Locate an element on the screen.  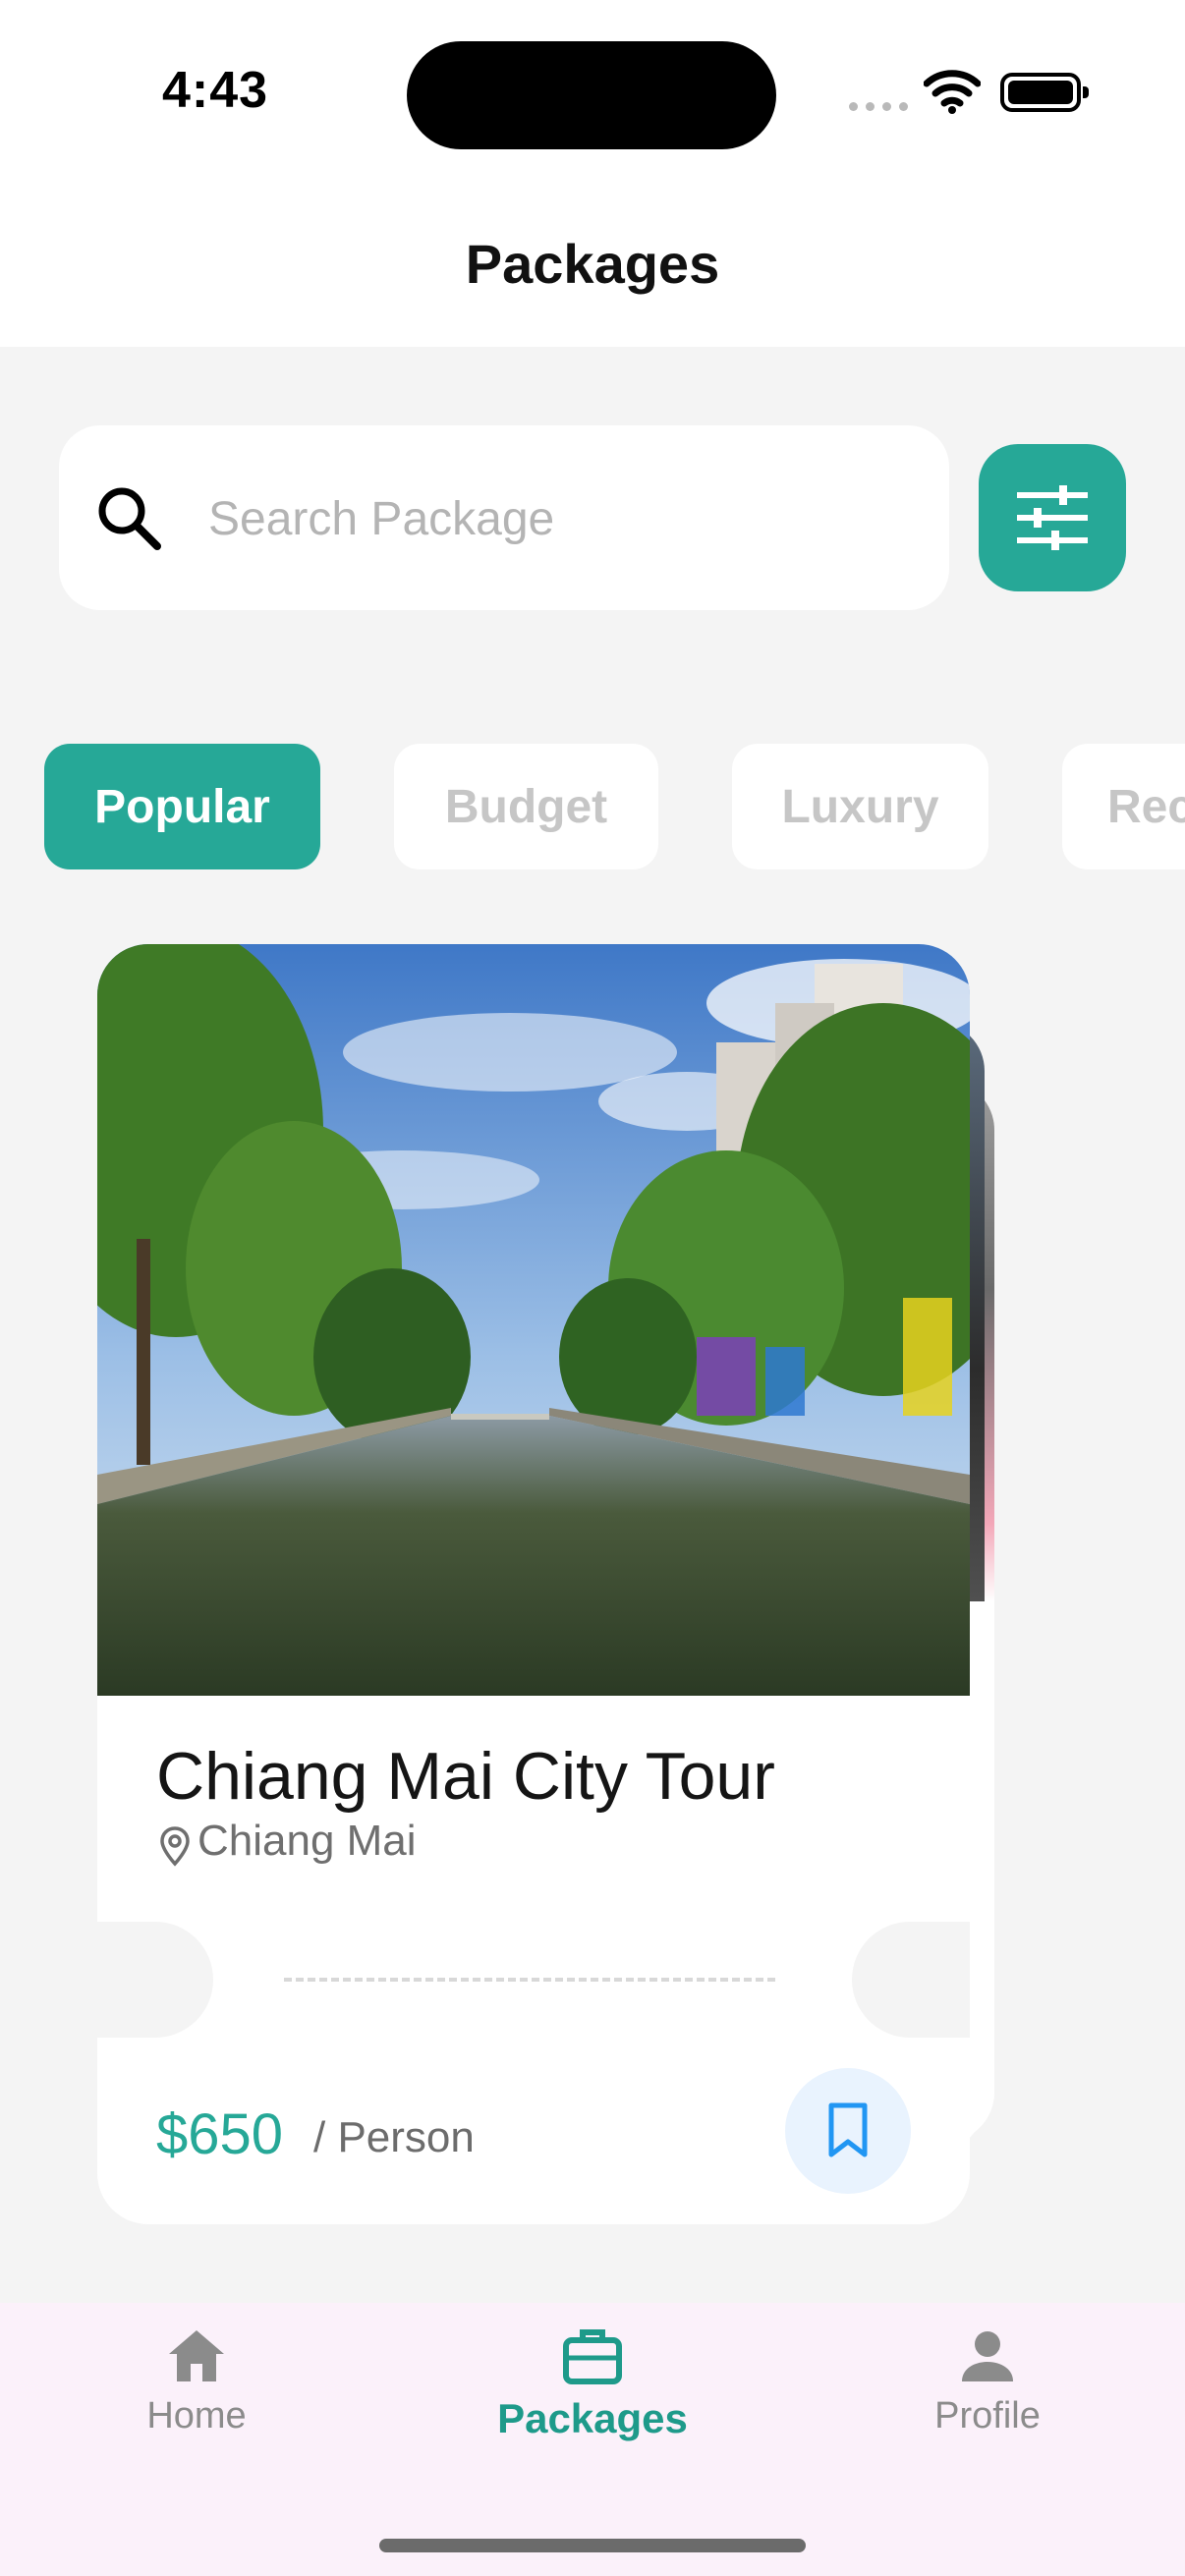
nav-label-profile: Profile is located at coordinates (988, 2415).